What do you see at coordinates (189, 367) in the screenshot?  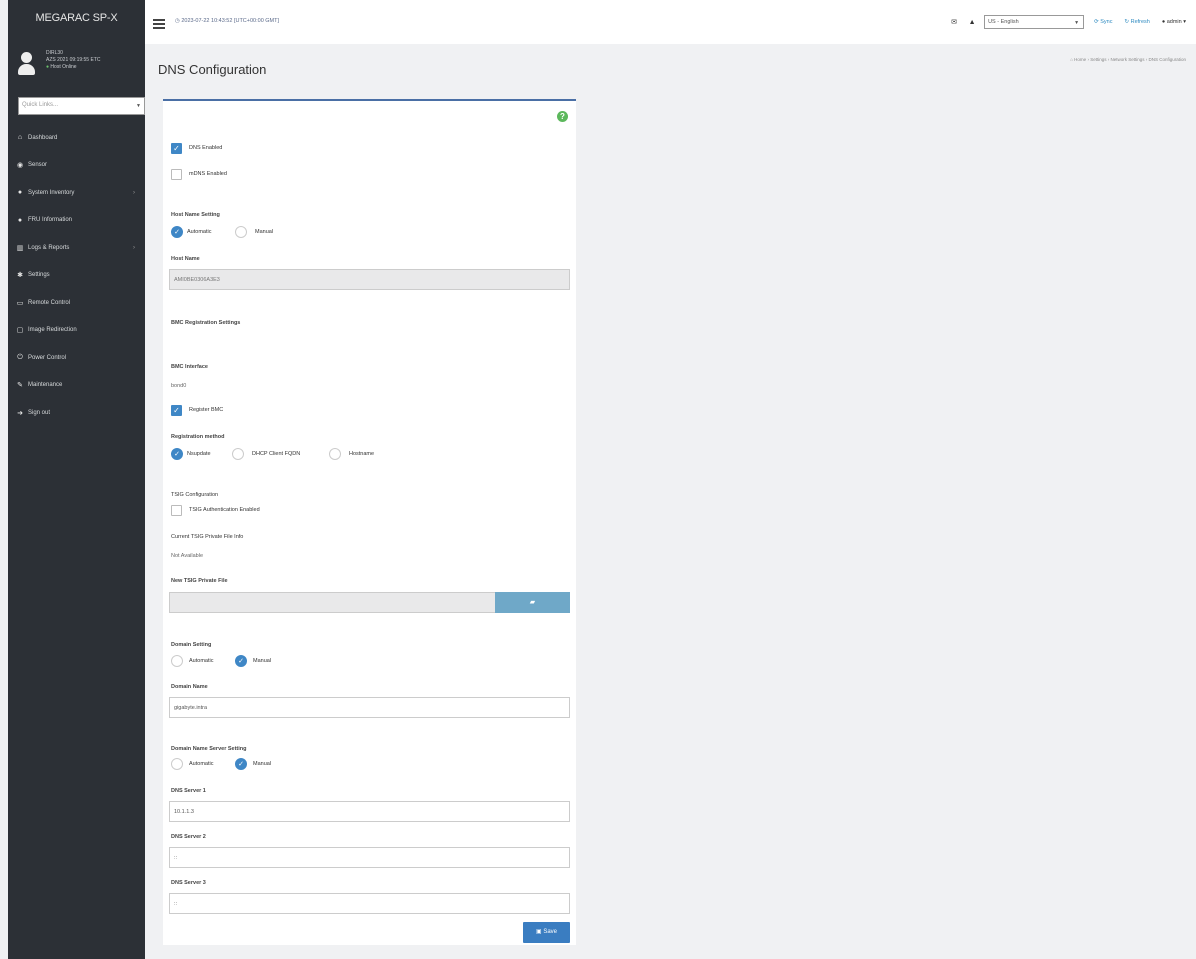 I see `bmc-interface-label: BMC Interface` at bounding box center [189, 367].